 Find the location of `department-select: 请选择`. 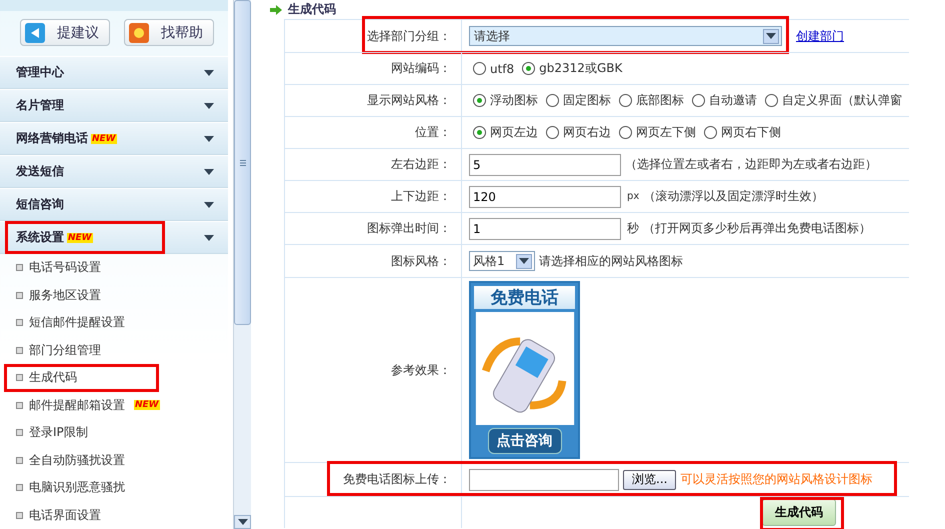

department-select: 请选择 is located at coordinates (625, 36).